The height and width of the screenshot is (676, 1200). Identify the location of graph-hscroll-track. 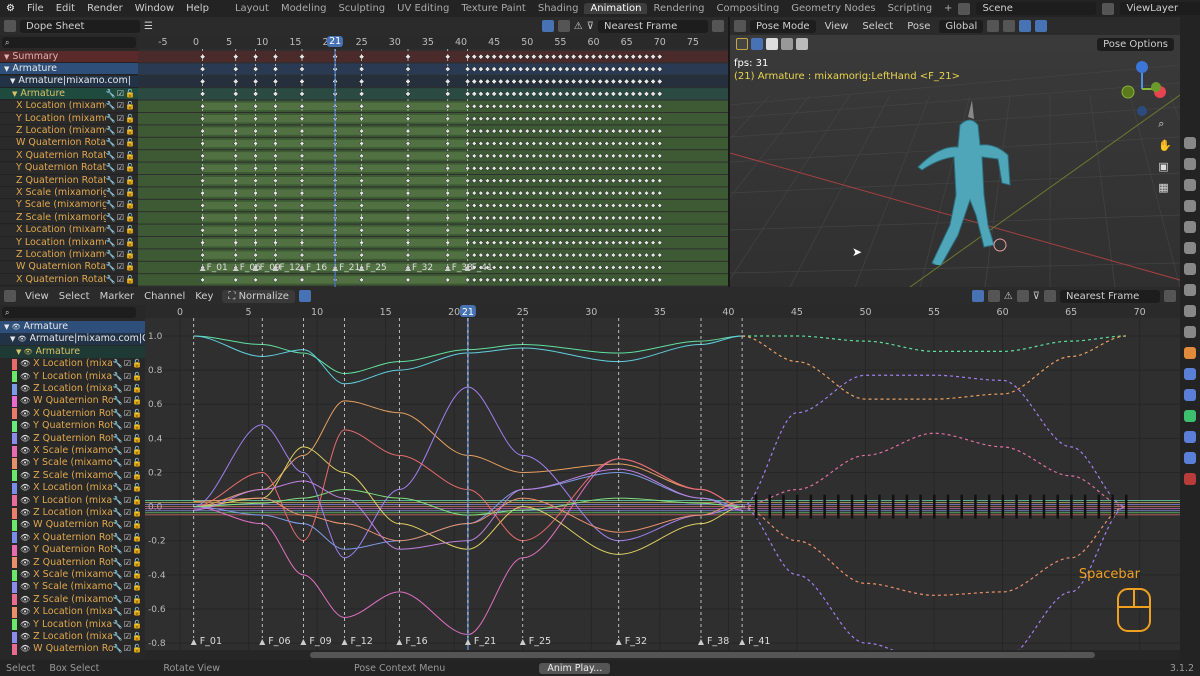
(662, 655).